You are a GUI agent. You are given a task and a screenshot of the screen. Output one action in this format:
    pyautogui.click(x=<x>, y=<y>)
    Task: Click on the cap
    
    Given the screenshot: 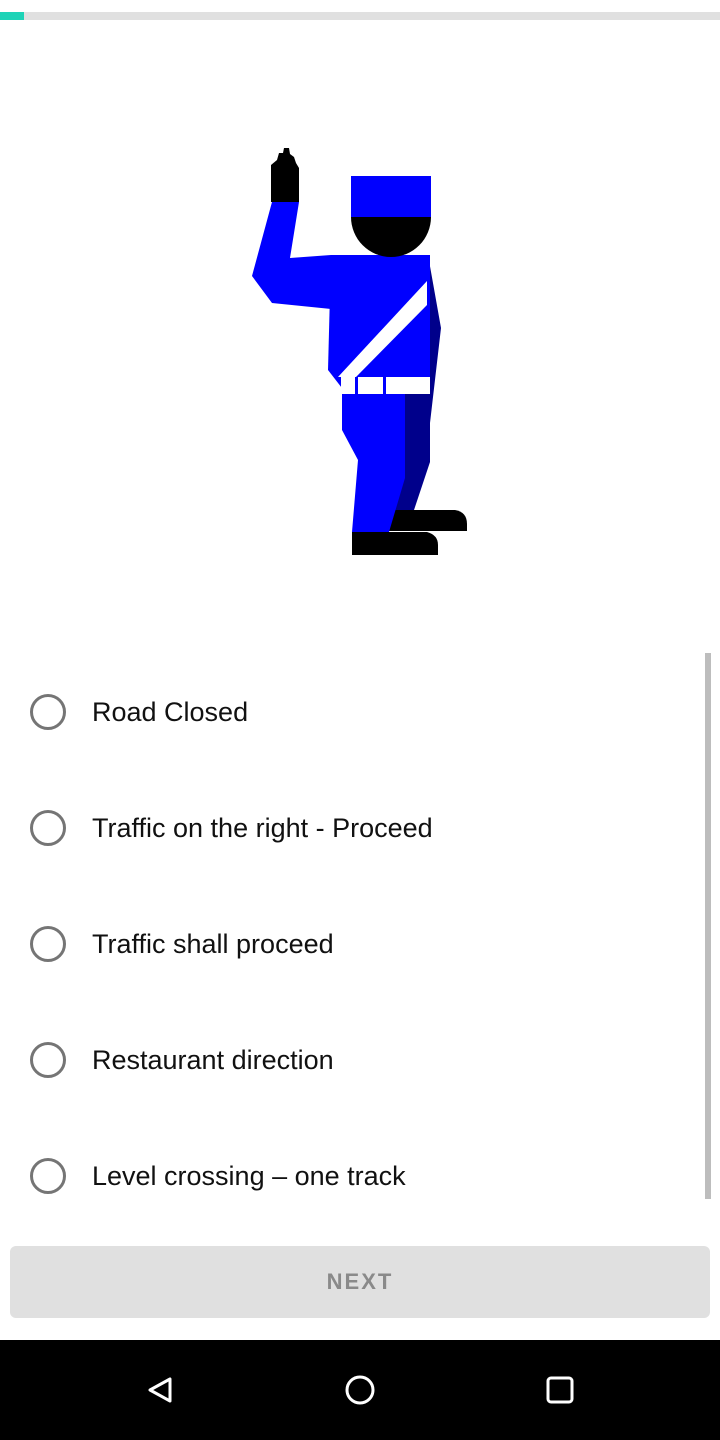 What is the action you would take?
    pyautogui.click(x=391, y=196)
    